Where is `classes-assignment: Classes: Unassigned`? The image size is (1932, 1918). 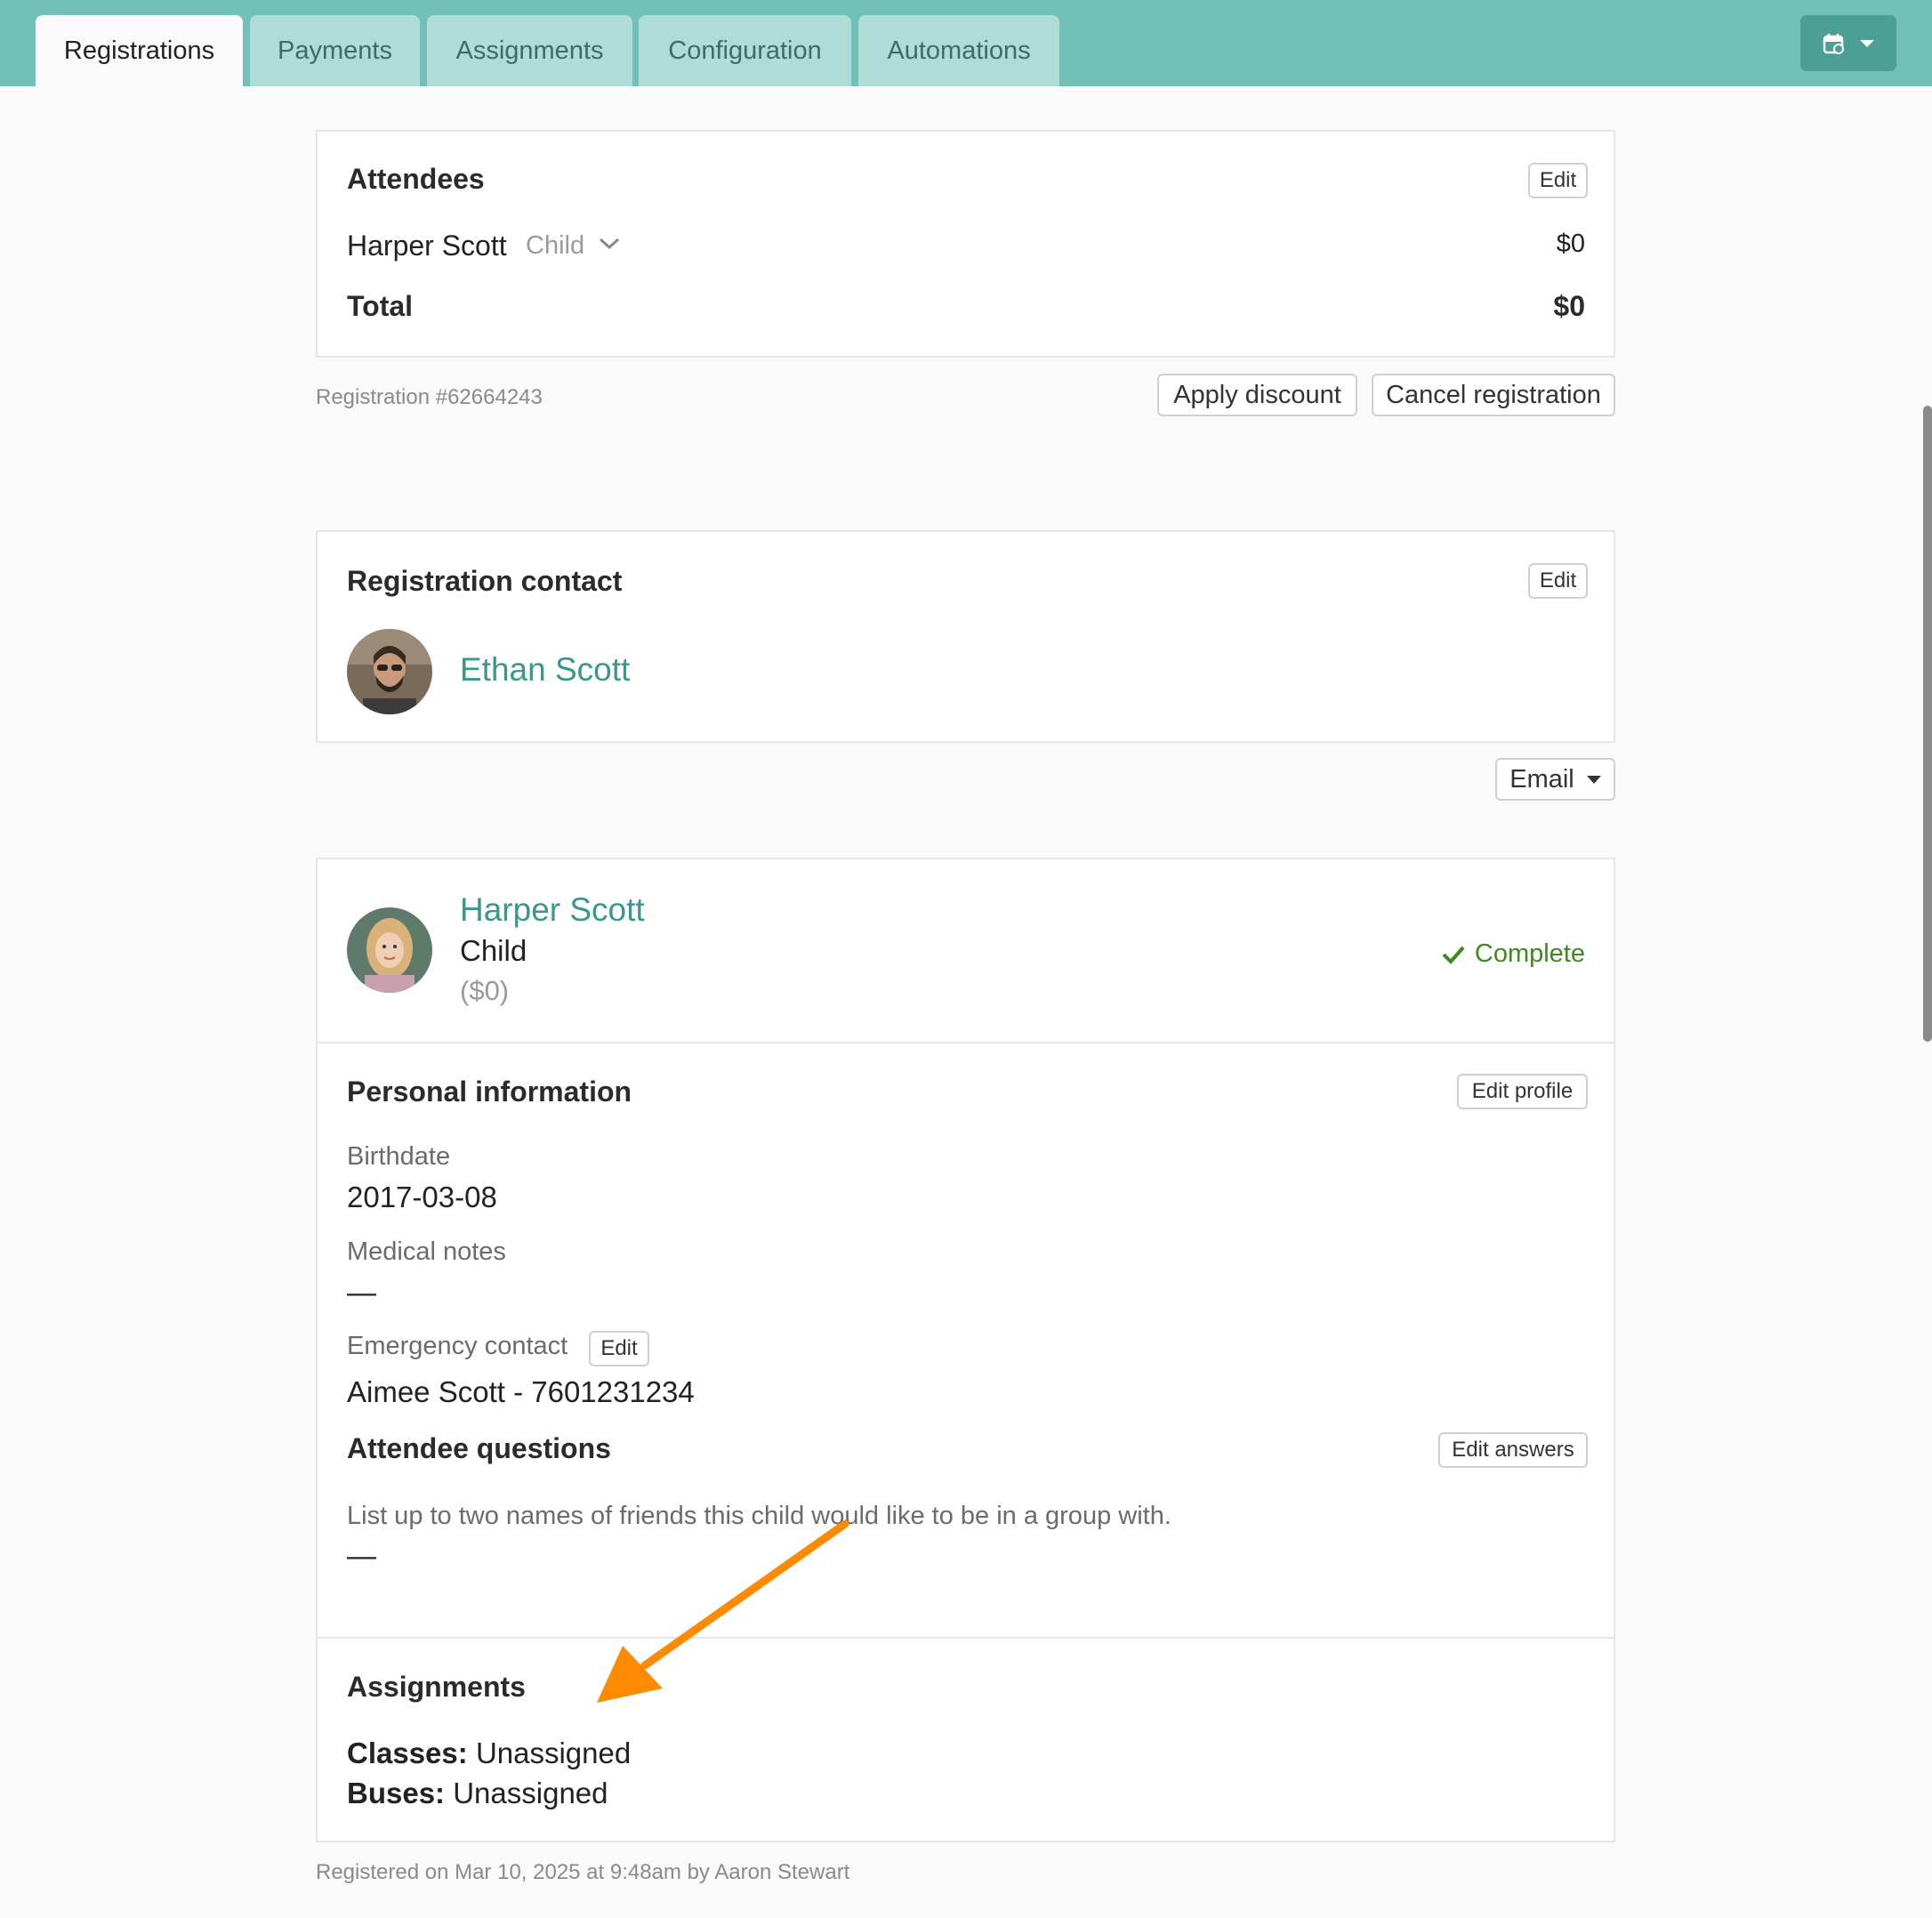 classes-assignment: Classes: Unassigned is located at coordinates (489, 1753).